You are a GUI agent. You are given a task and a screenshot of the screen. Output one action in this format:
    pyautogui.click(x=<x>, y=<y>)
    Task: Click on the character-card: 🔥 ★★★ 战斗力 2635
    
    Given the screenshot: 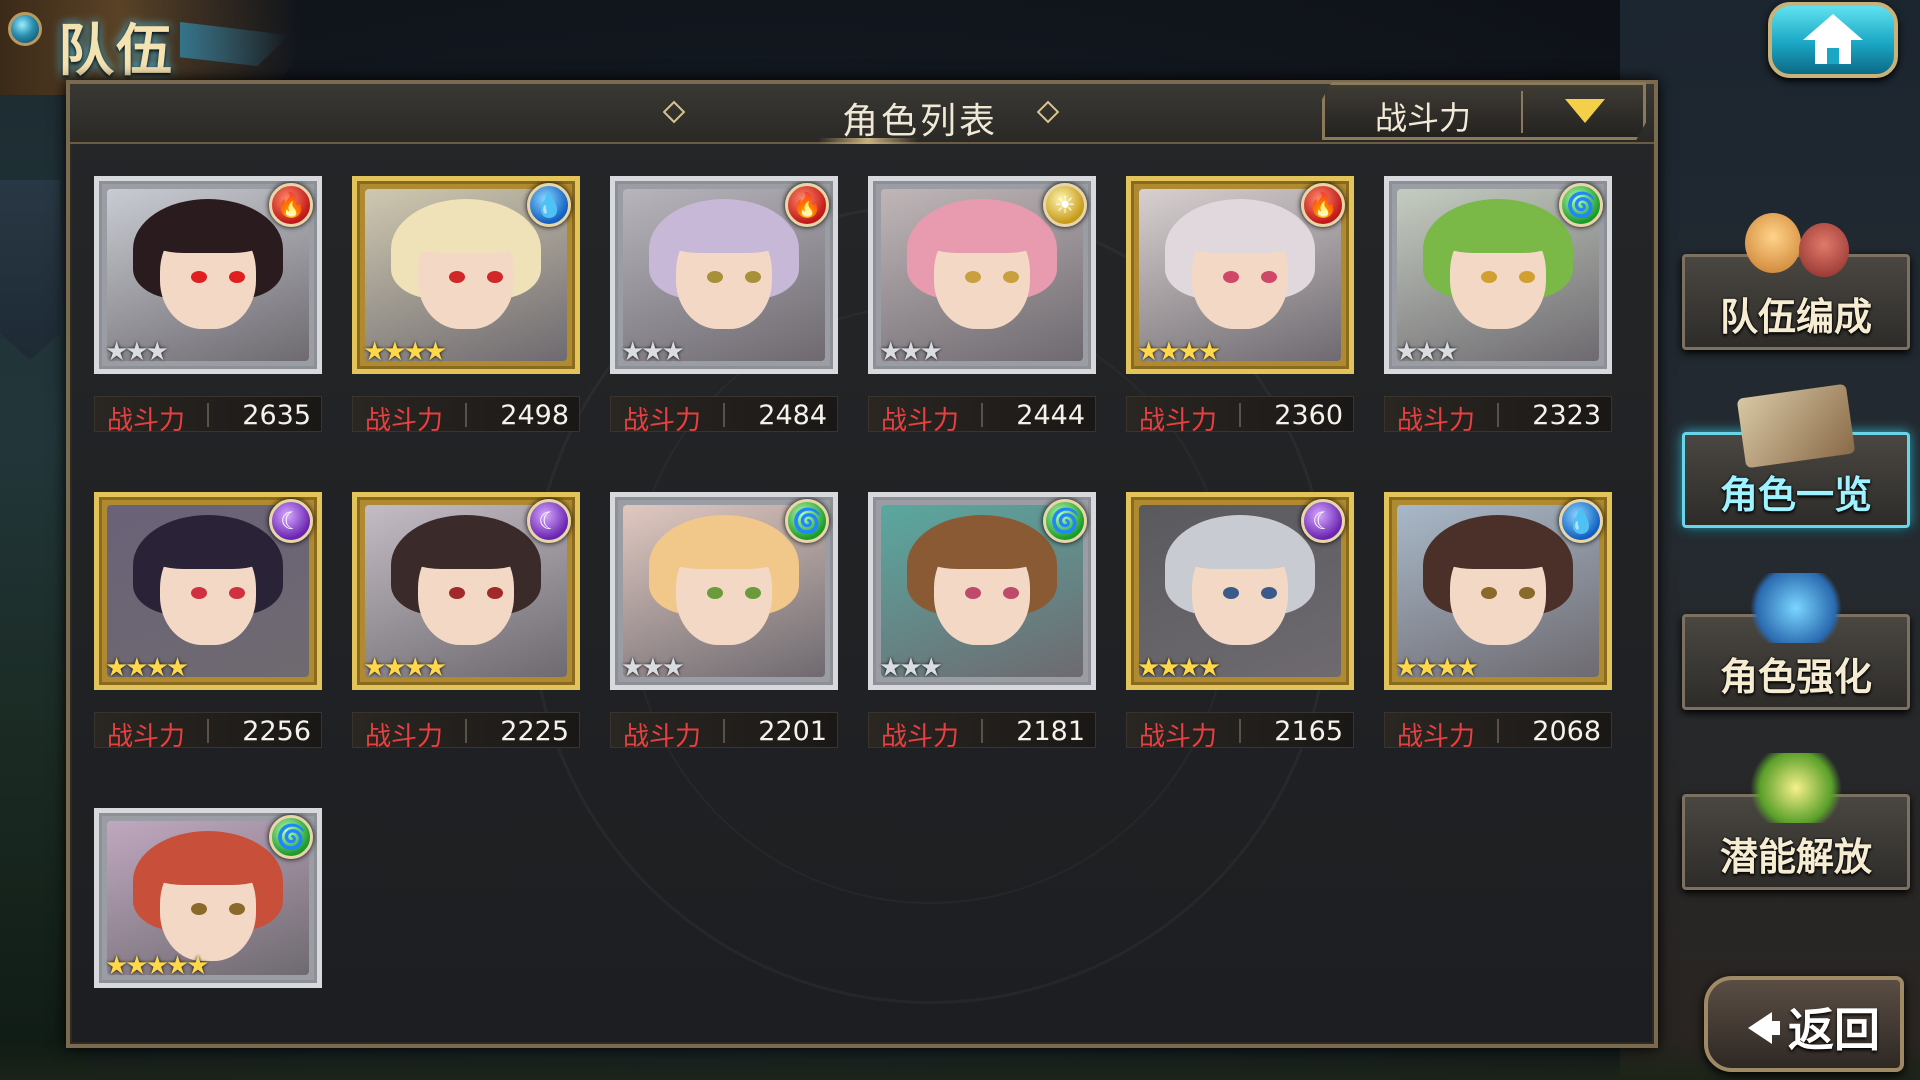 What is the action you would take?
    pyautogui.click(x=208, y=306)
    